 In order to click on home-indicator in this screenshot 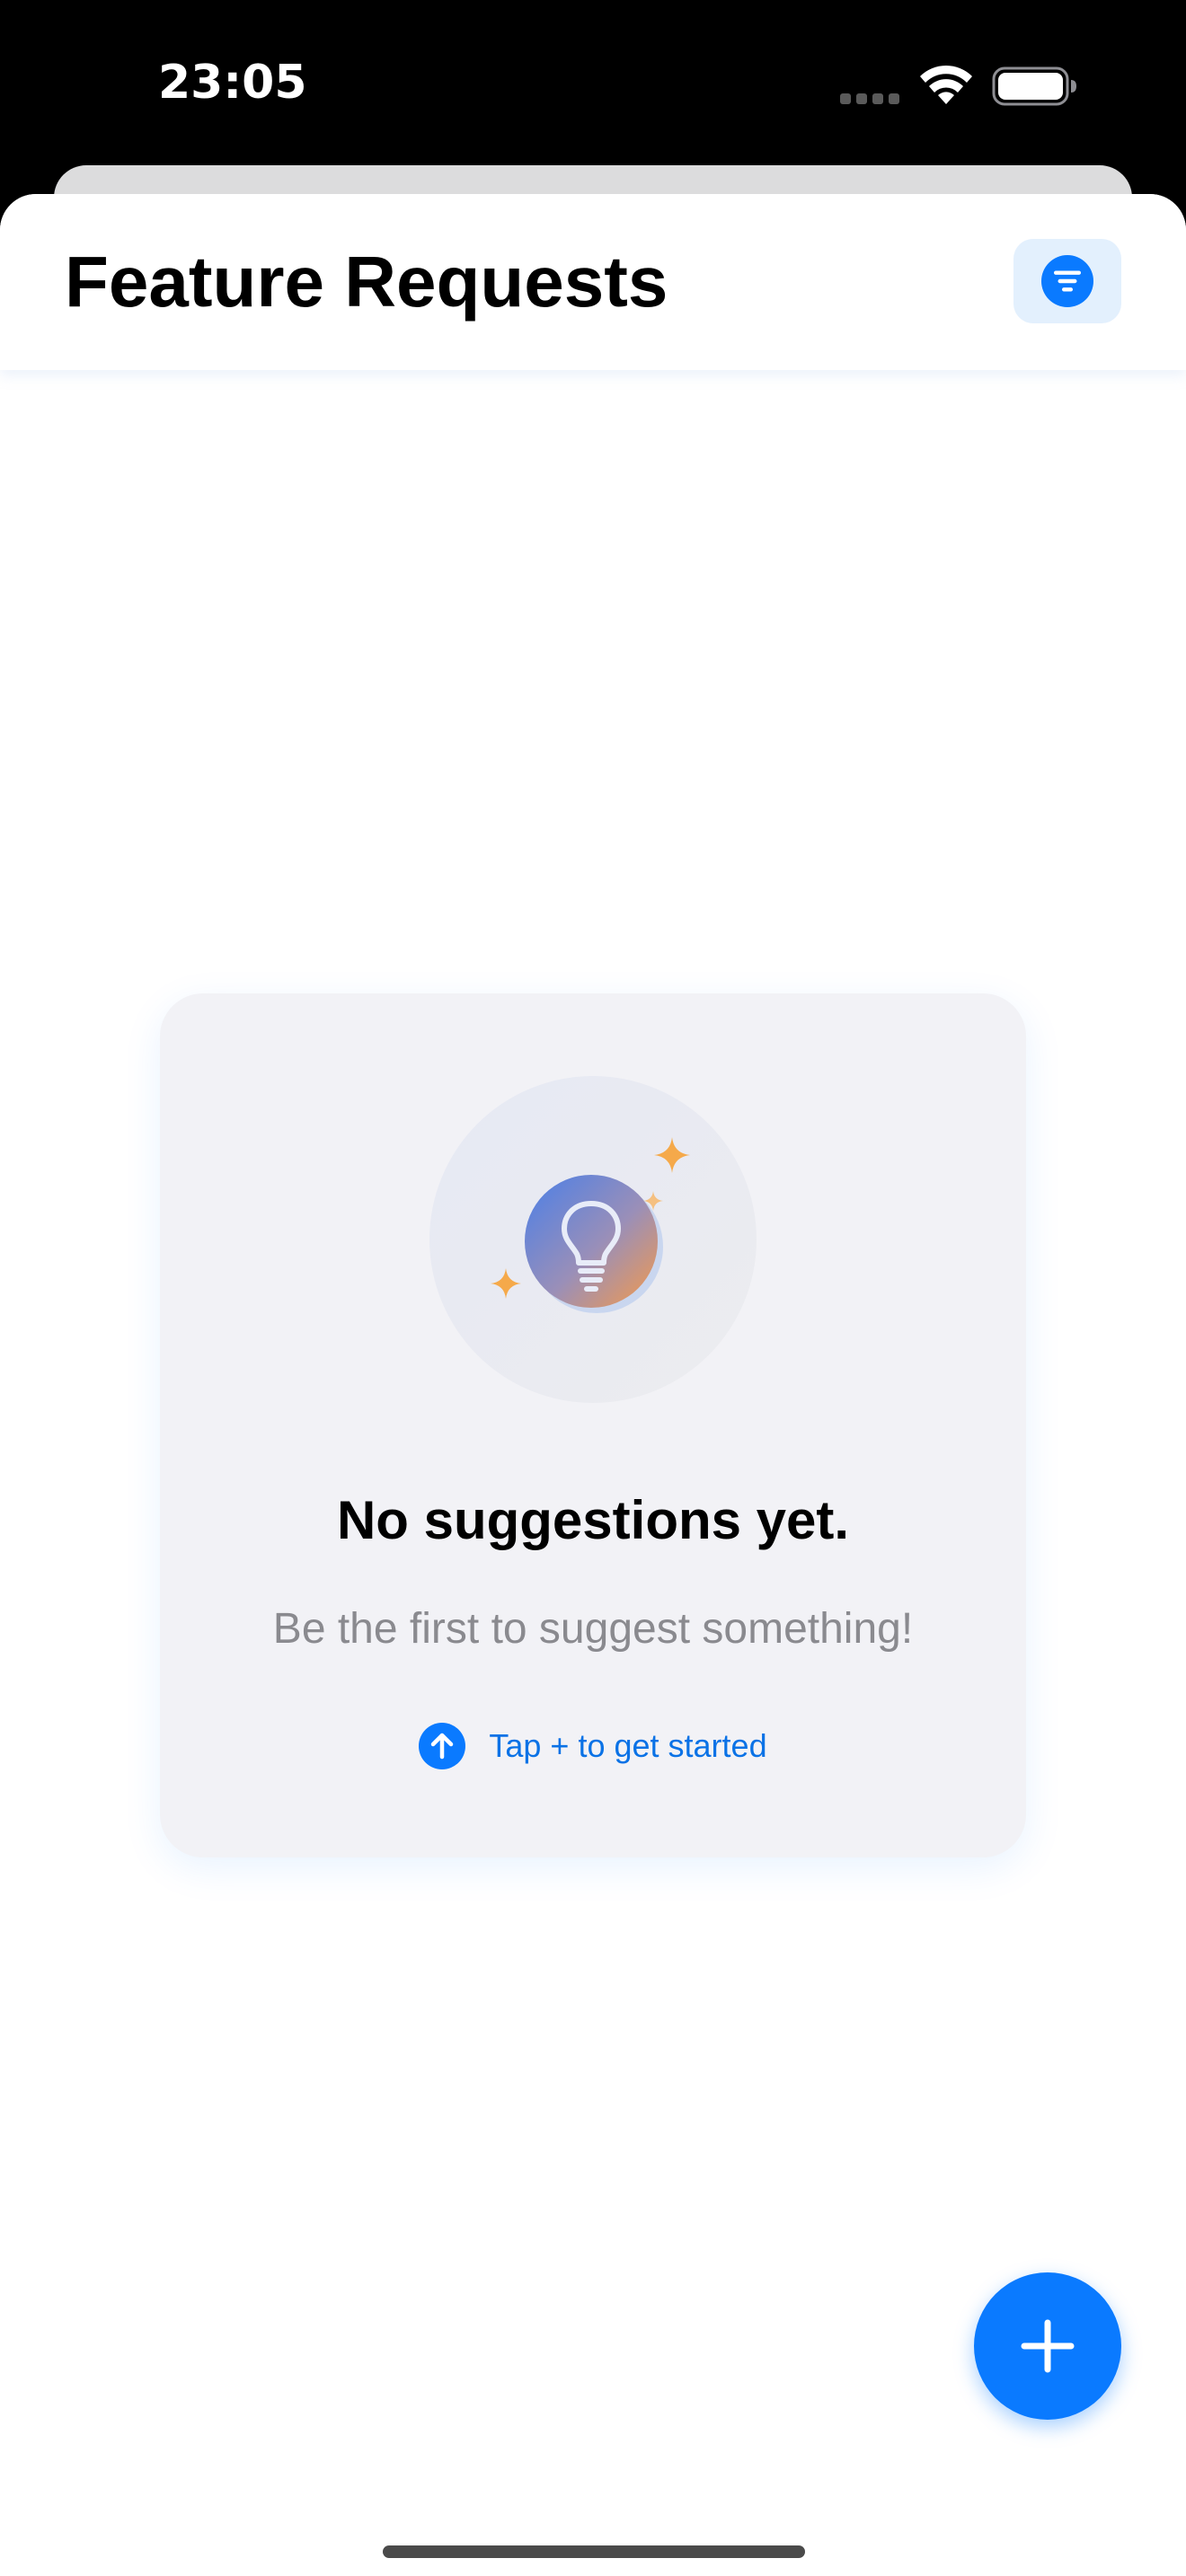, I will do `click(594, 2551)`.